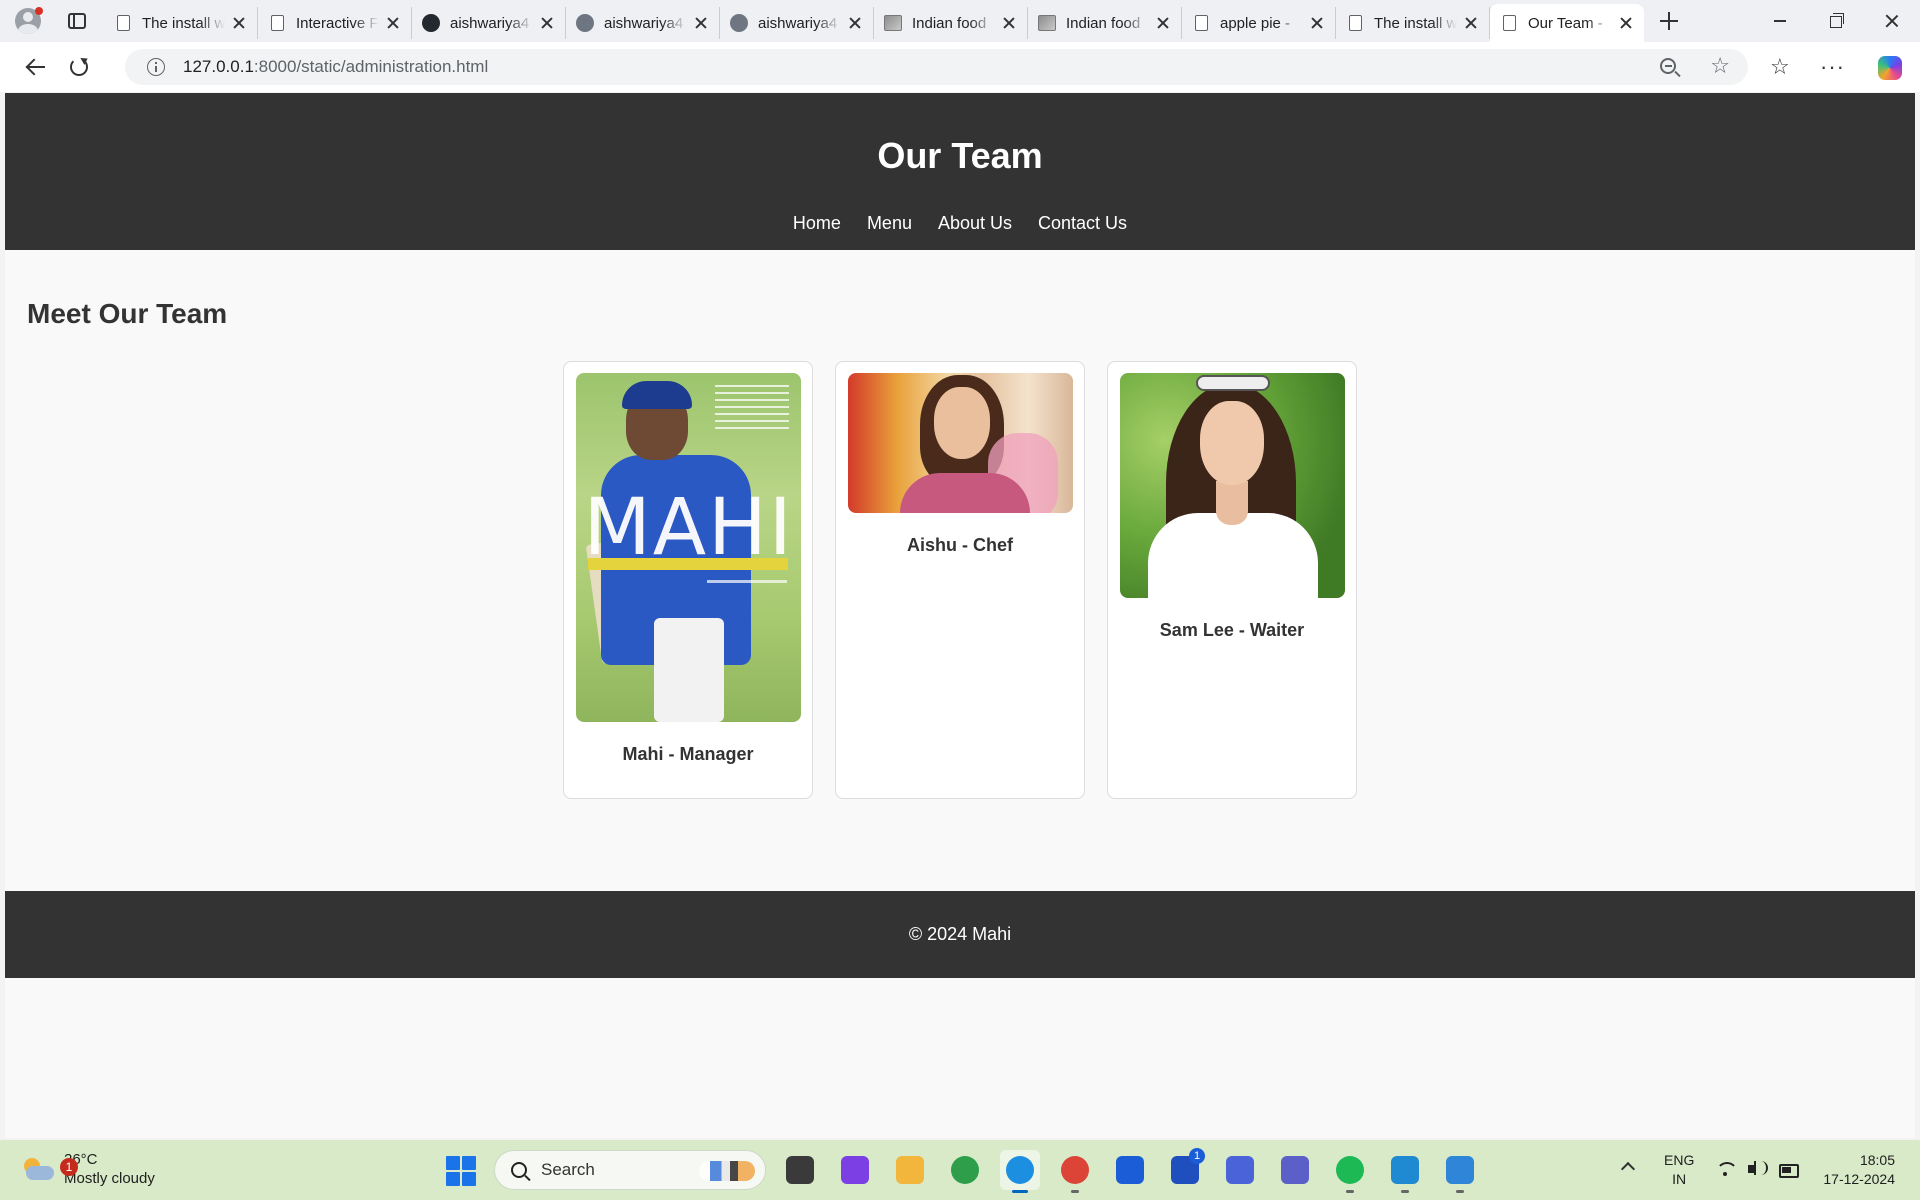 The width and height of the screenshot is (1920, 1200). I want to click on weather-badge: 1, so click(69, 1167).